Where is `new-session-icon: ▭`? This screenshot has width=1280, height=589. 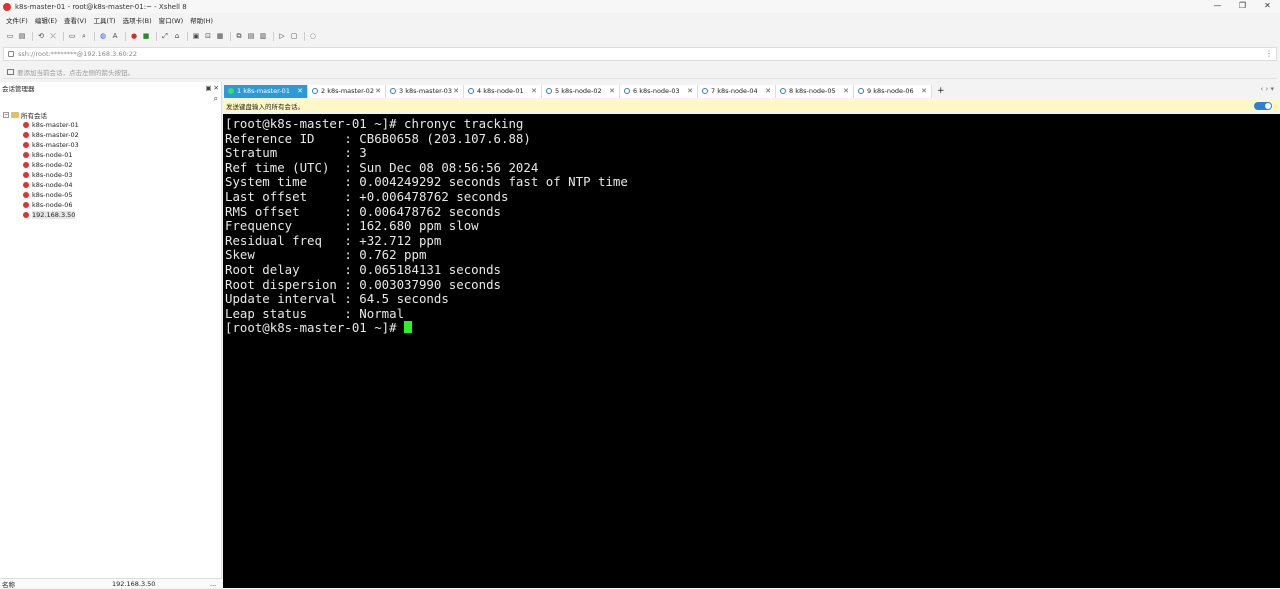 new-session-icon: ▭ is located at coordinates (10, 36).